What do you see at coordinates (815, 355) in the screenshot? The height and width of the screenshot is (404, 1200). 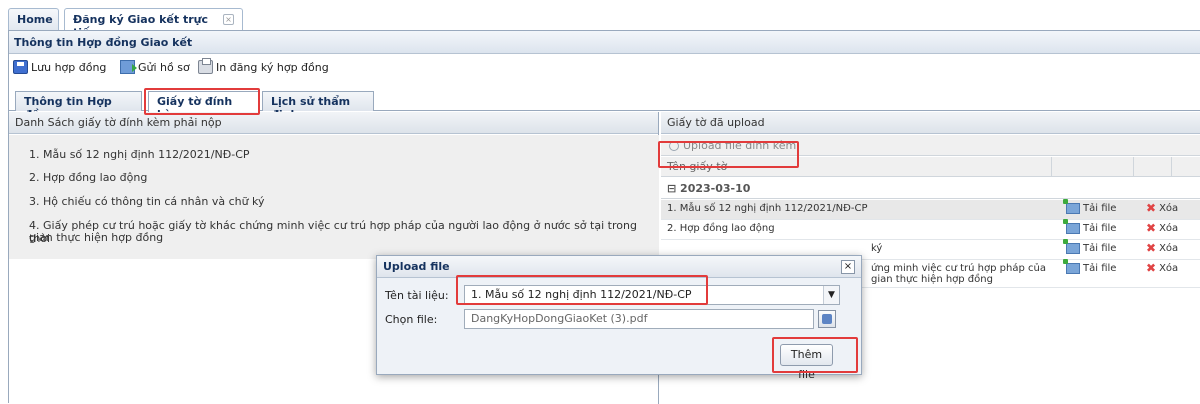 I see `highlight-box-add-file-button` at bounding box center [815, 355].